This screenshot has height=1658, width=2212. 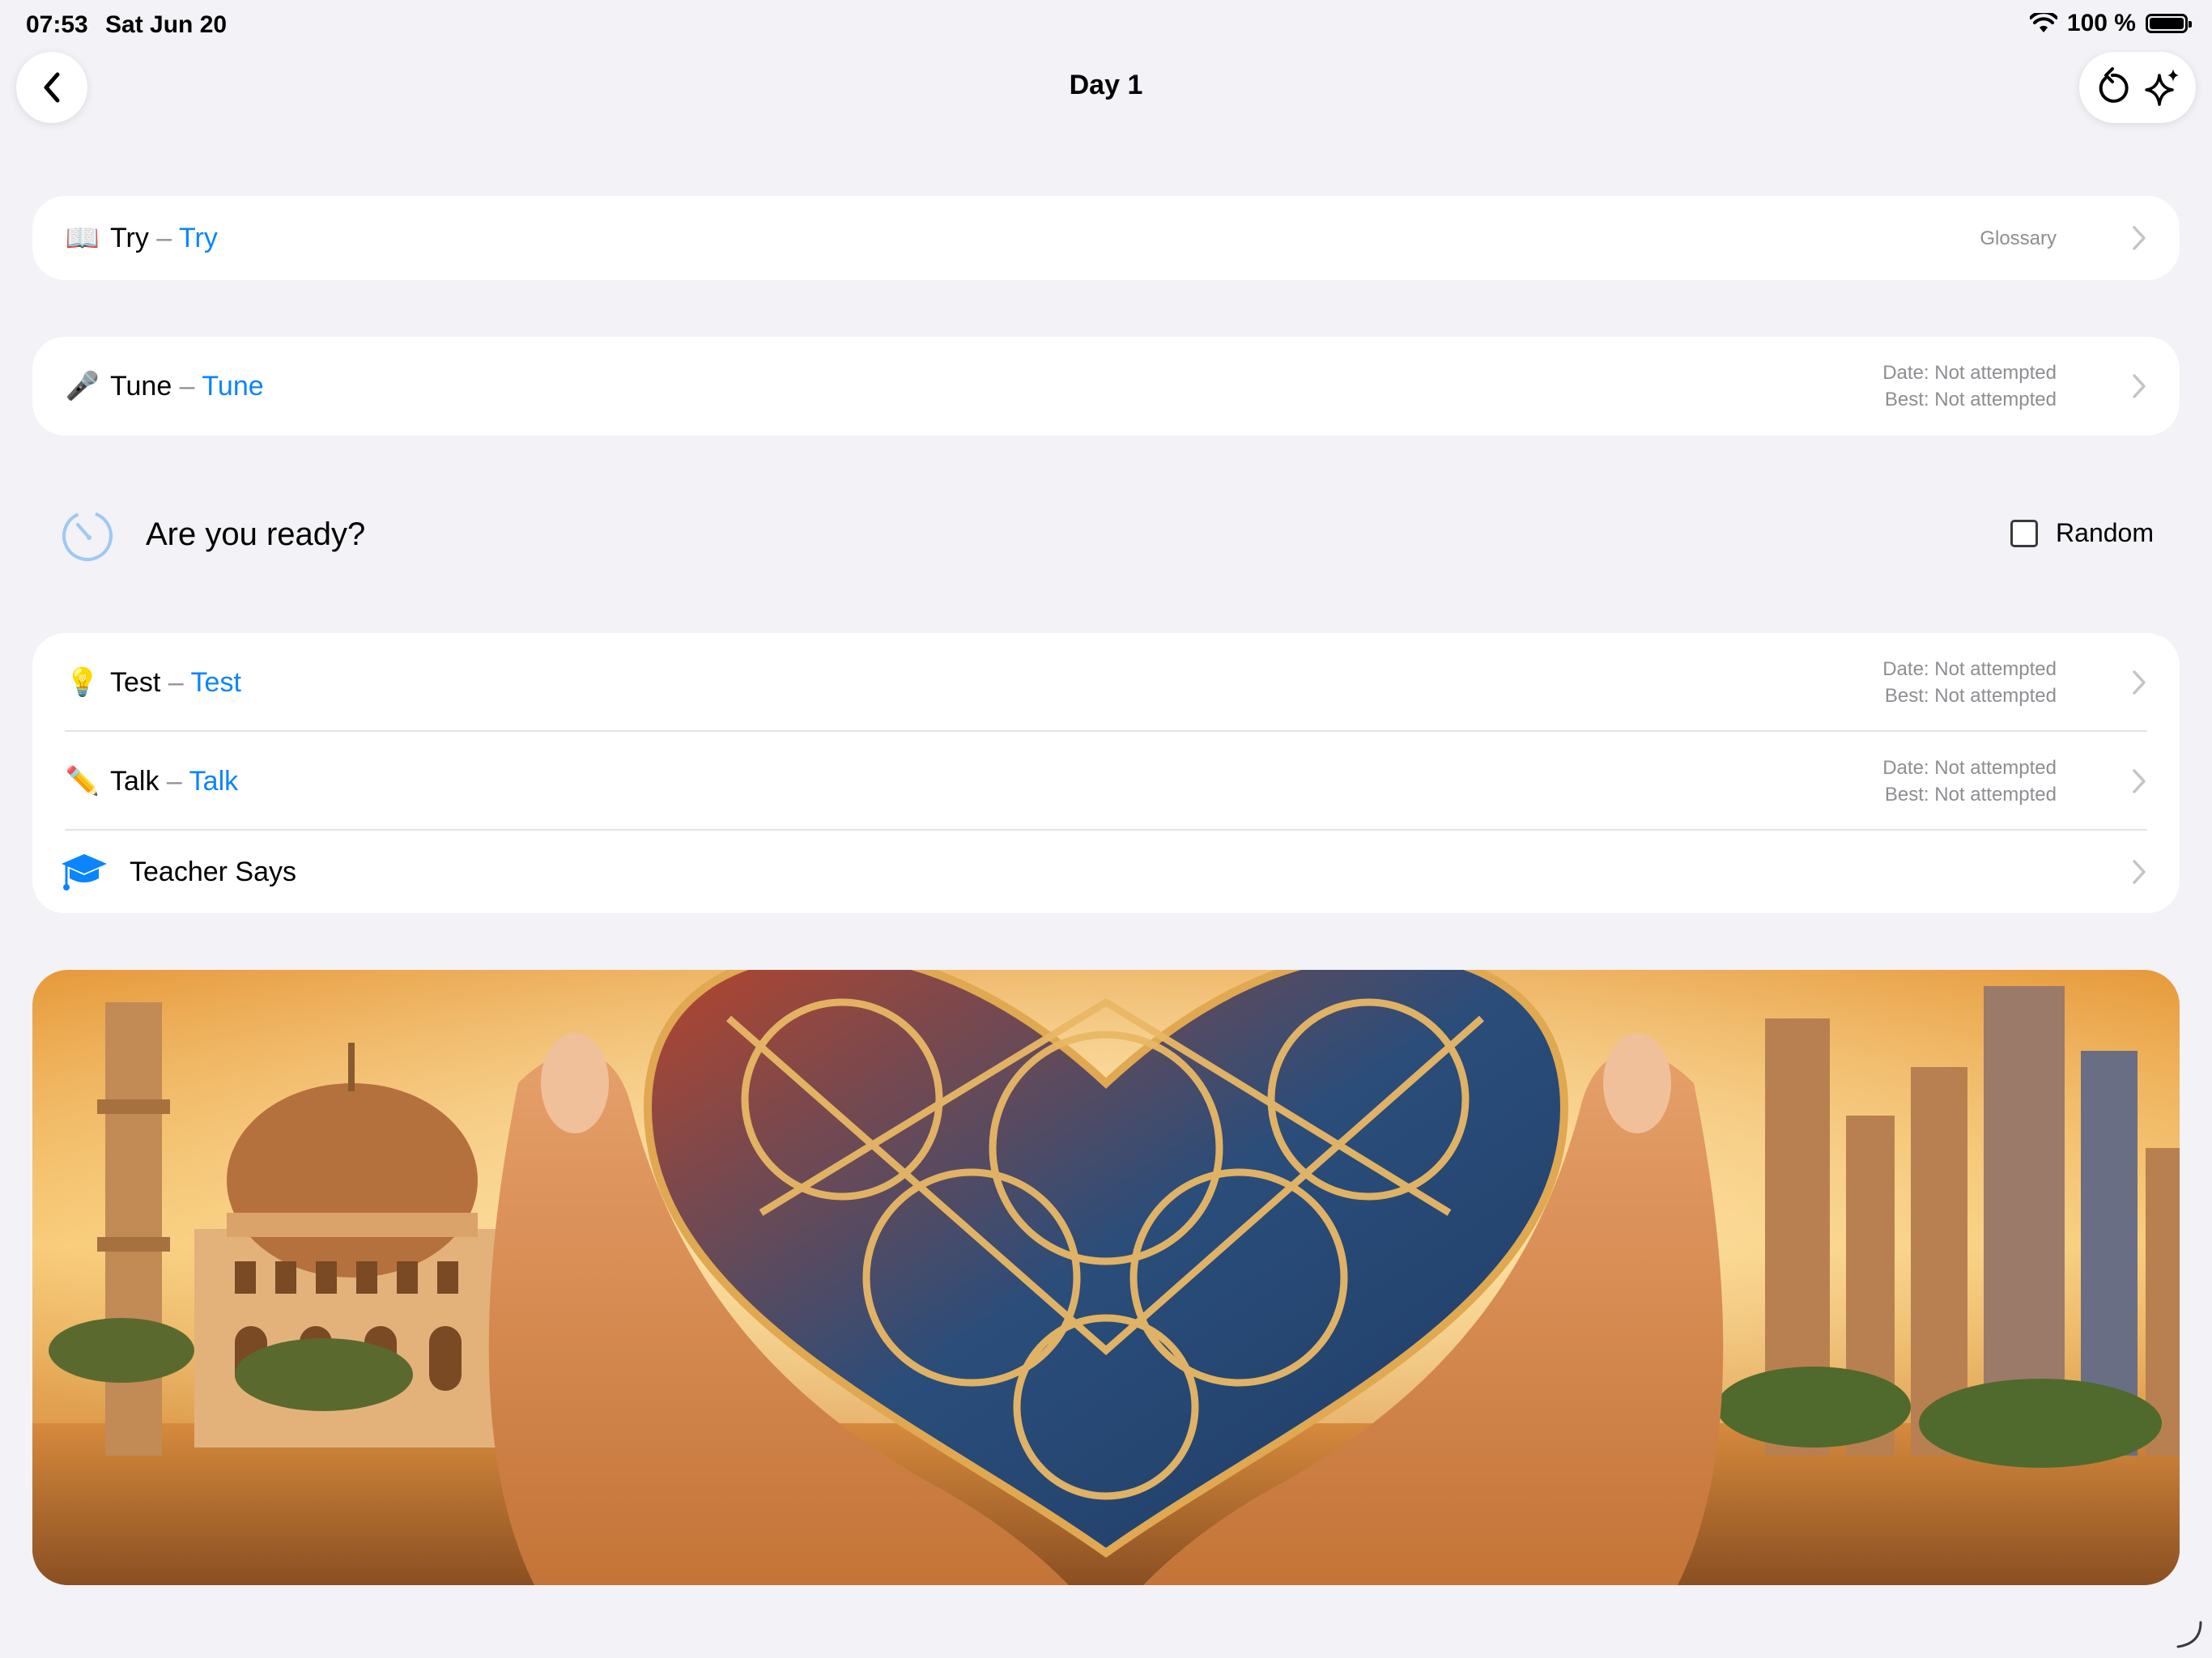 I want to click on reset-icon, so click(x=2114, y=85).